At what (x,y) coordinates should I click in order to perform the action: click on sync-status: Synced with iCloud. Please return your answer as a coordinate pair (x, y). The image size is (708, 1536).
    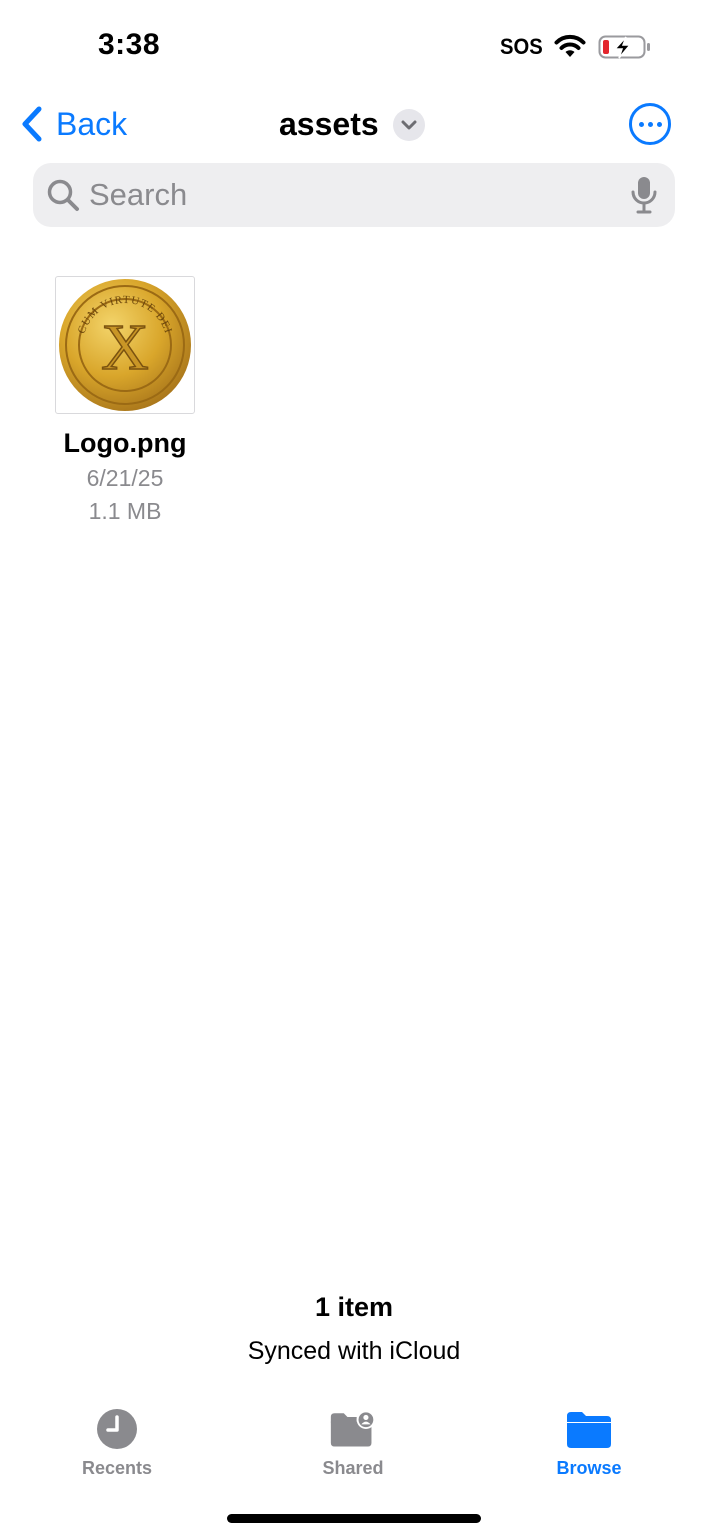
    Looking at the image, I should click on (354, 1351).